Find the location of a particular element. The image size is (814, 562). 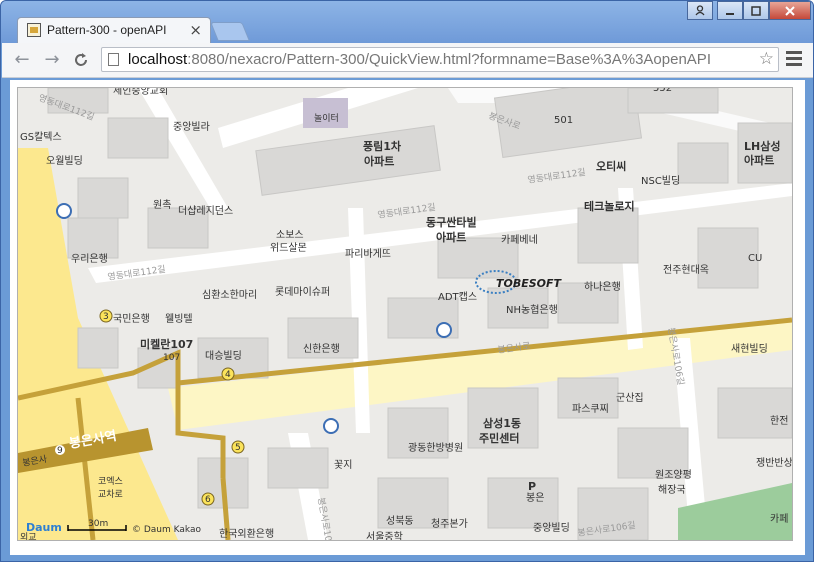

copyright-text: © Daum Kakao is located at coordinates (166, 530).